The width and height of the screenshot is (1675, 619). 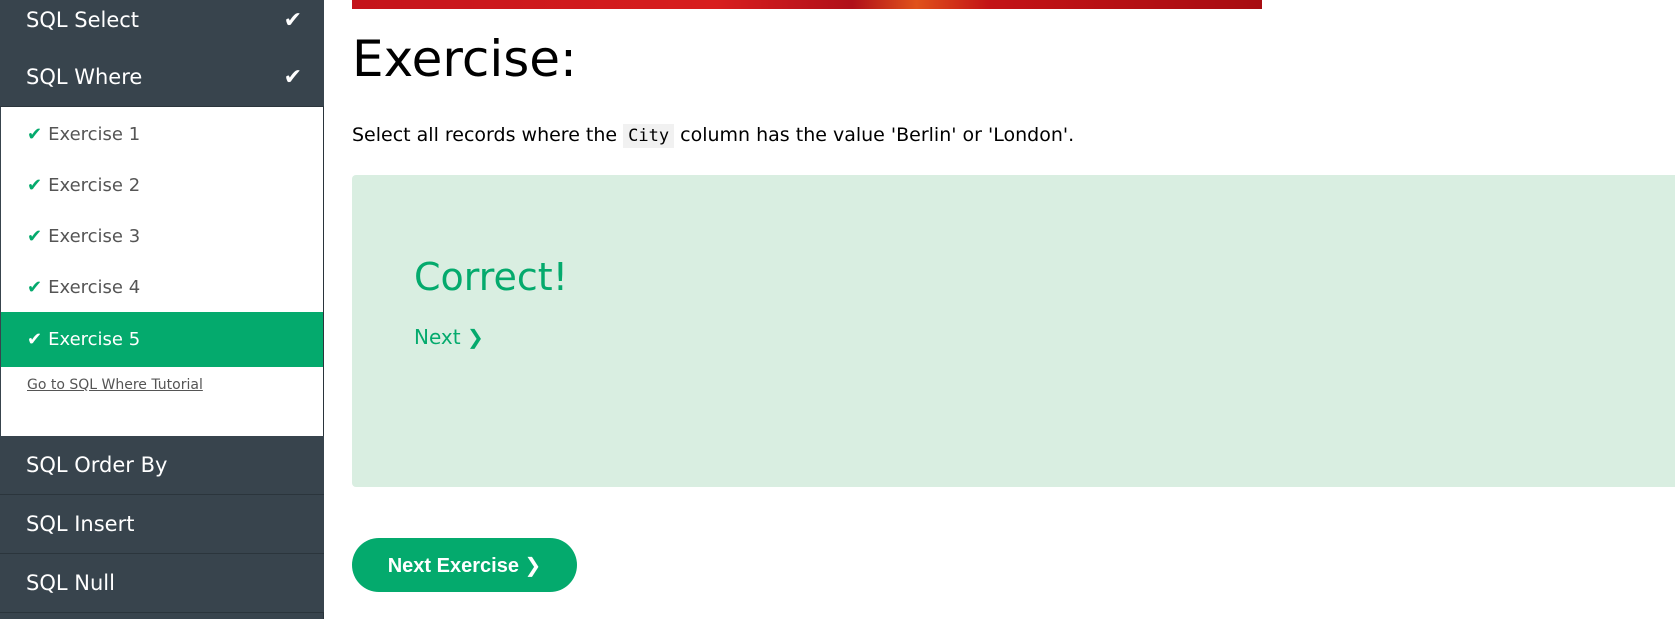 I want to click on next-exercise-button: Next Exercise ❯, so click(x=464, y=565).